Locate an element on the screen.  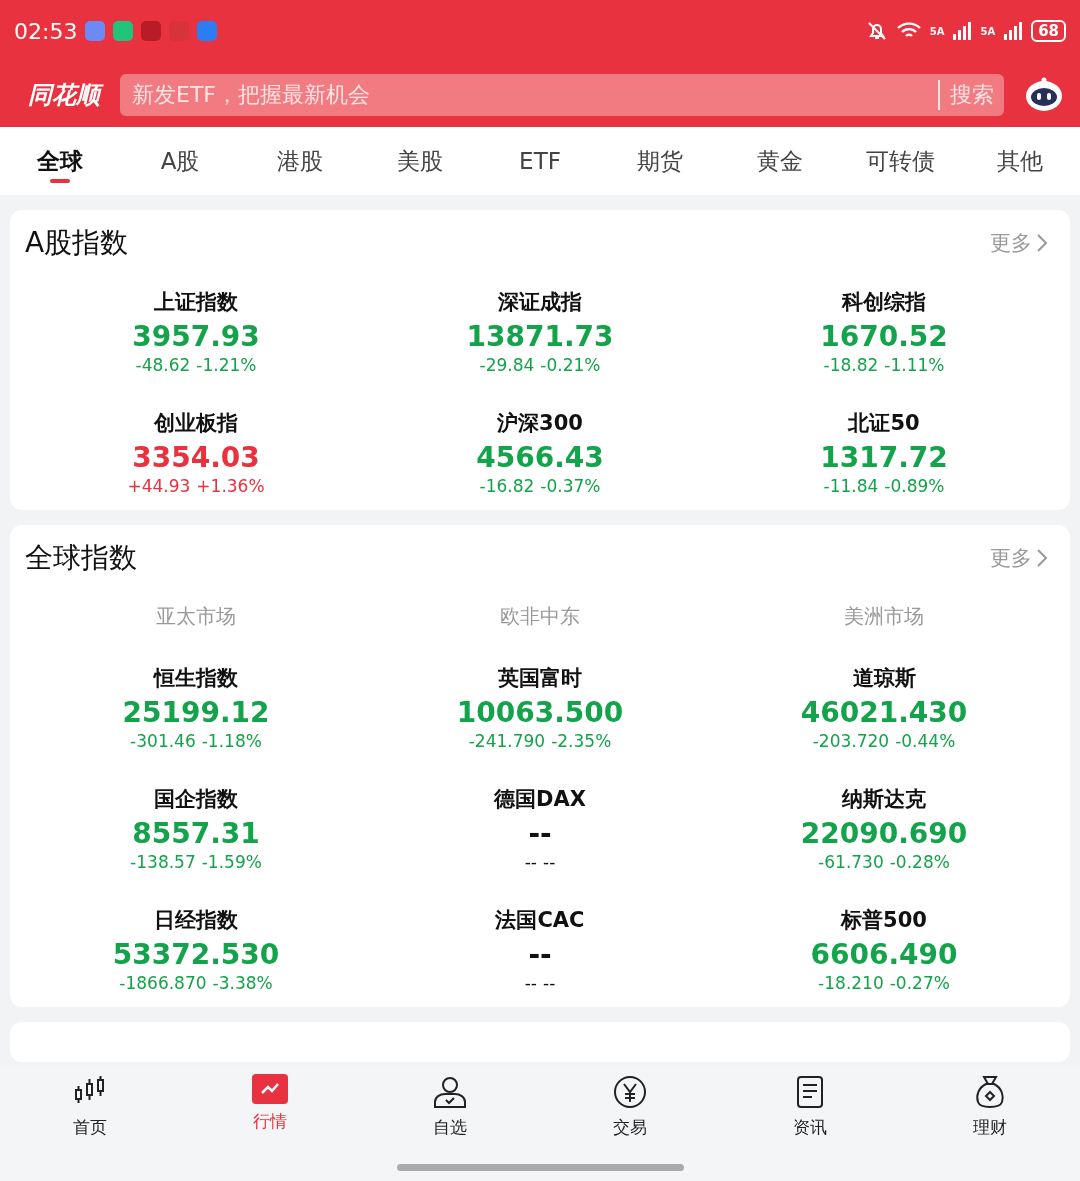
index-price: 25199.12 is located at coordinates (196, 712).